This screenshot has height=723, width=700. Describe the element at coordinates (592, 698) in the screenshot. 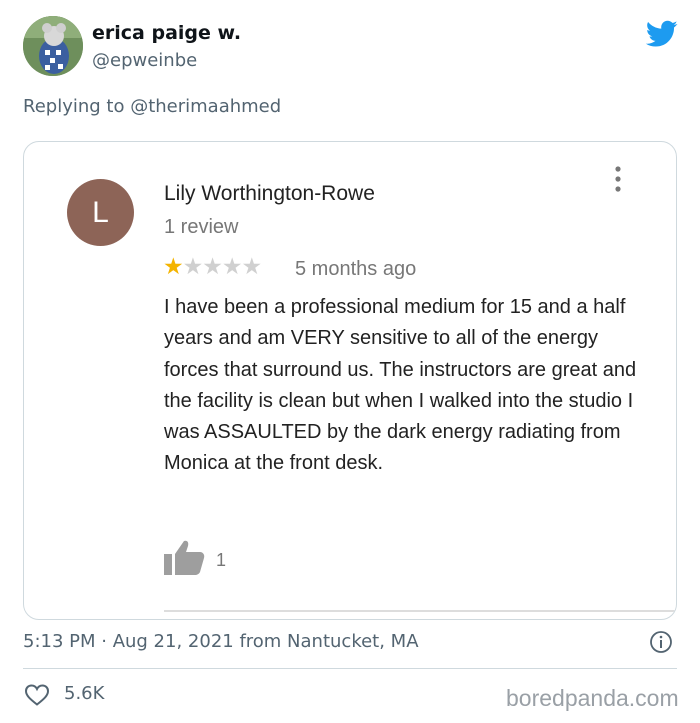

I see `watermark: boredpanda.com` at that location.